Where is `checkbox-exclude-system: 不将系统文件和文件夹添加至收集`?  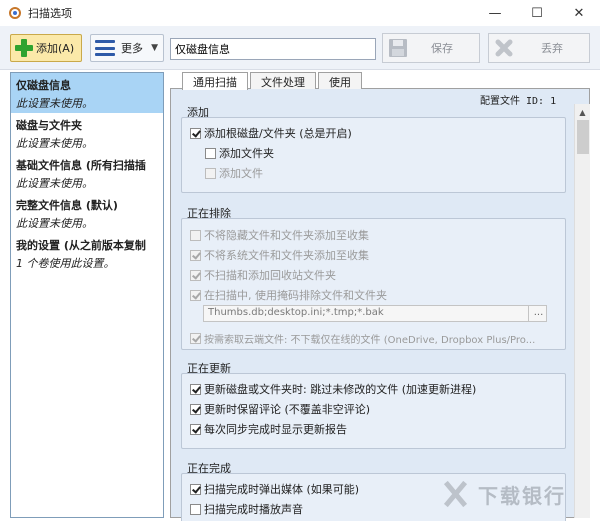
checkbox-exclude-system: 不将系统文件和文件夹添加至收集 is located at coordinates (279, 255).